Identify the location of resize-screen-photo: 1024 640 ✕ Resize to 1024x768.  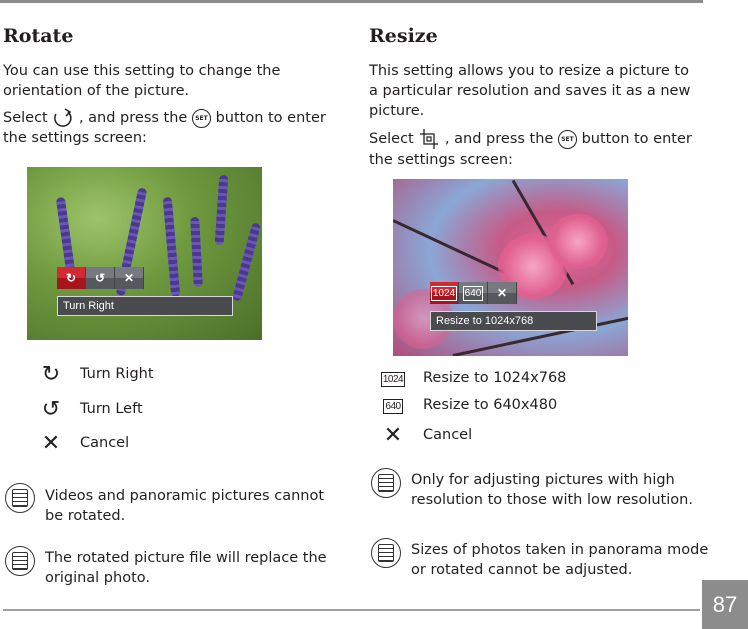
(510, 267).